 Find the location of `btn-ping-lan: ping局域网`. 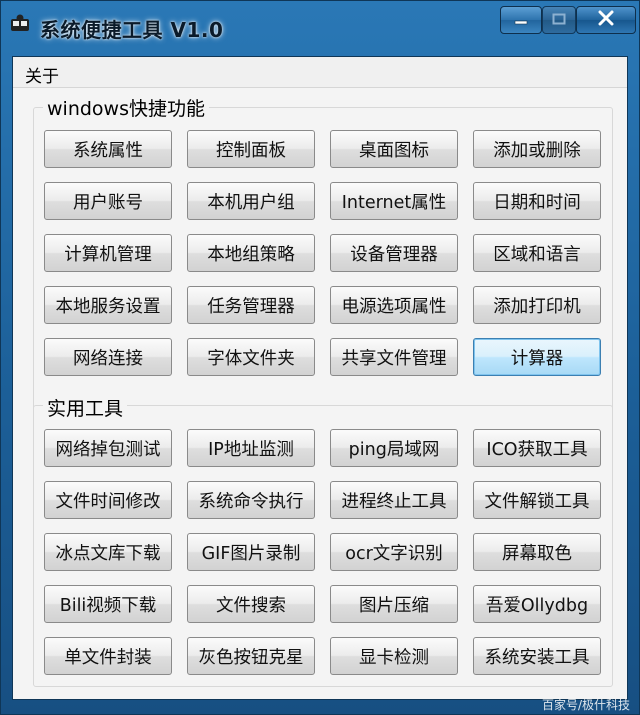

btn-ping-lan: ping局域网 is located at coordinates (394, 448).